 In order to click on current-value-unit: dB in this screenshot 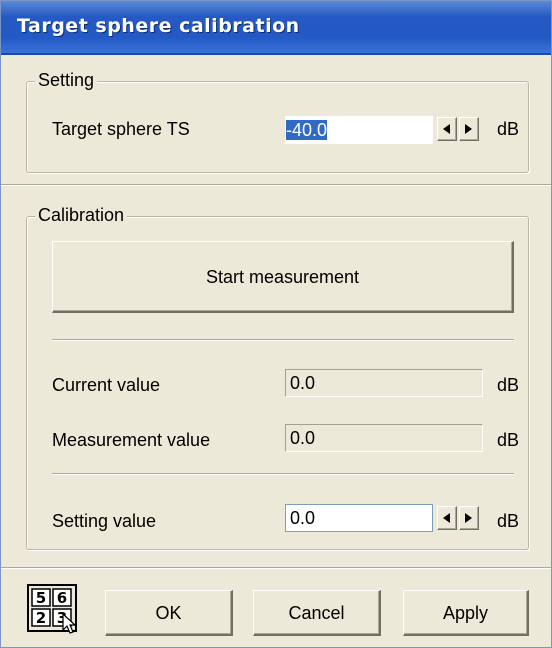, I will do `click(508, 385)`.